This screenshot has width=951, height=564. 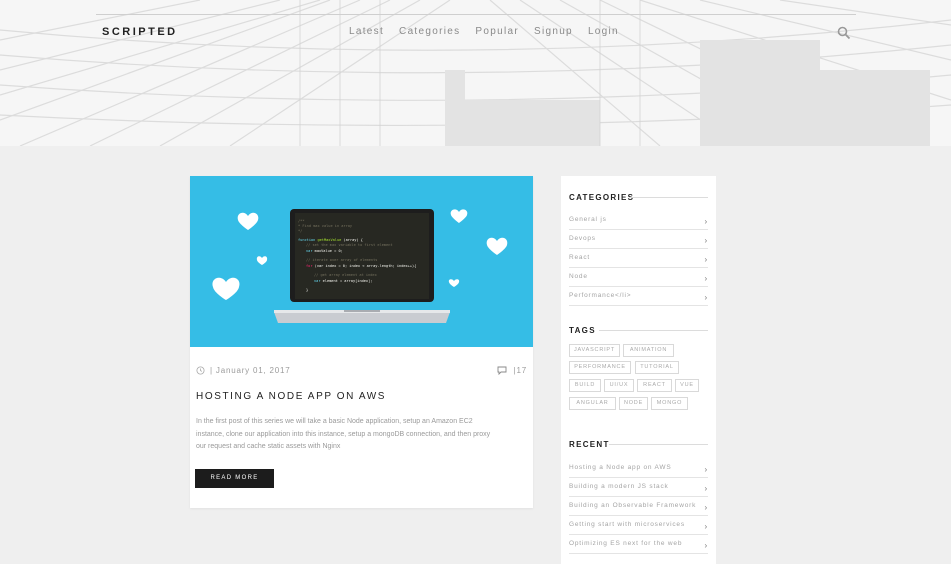 I want to click on recent-label: Optimizing ES next for the web, so click(x=626, y=543).